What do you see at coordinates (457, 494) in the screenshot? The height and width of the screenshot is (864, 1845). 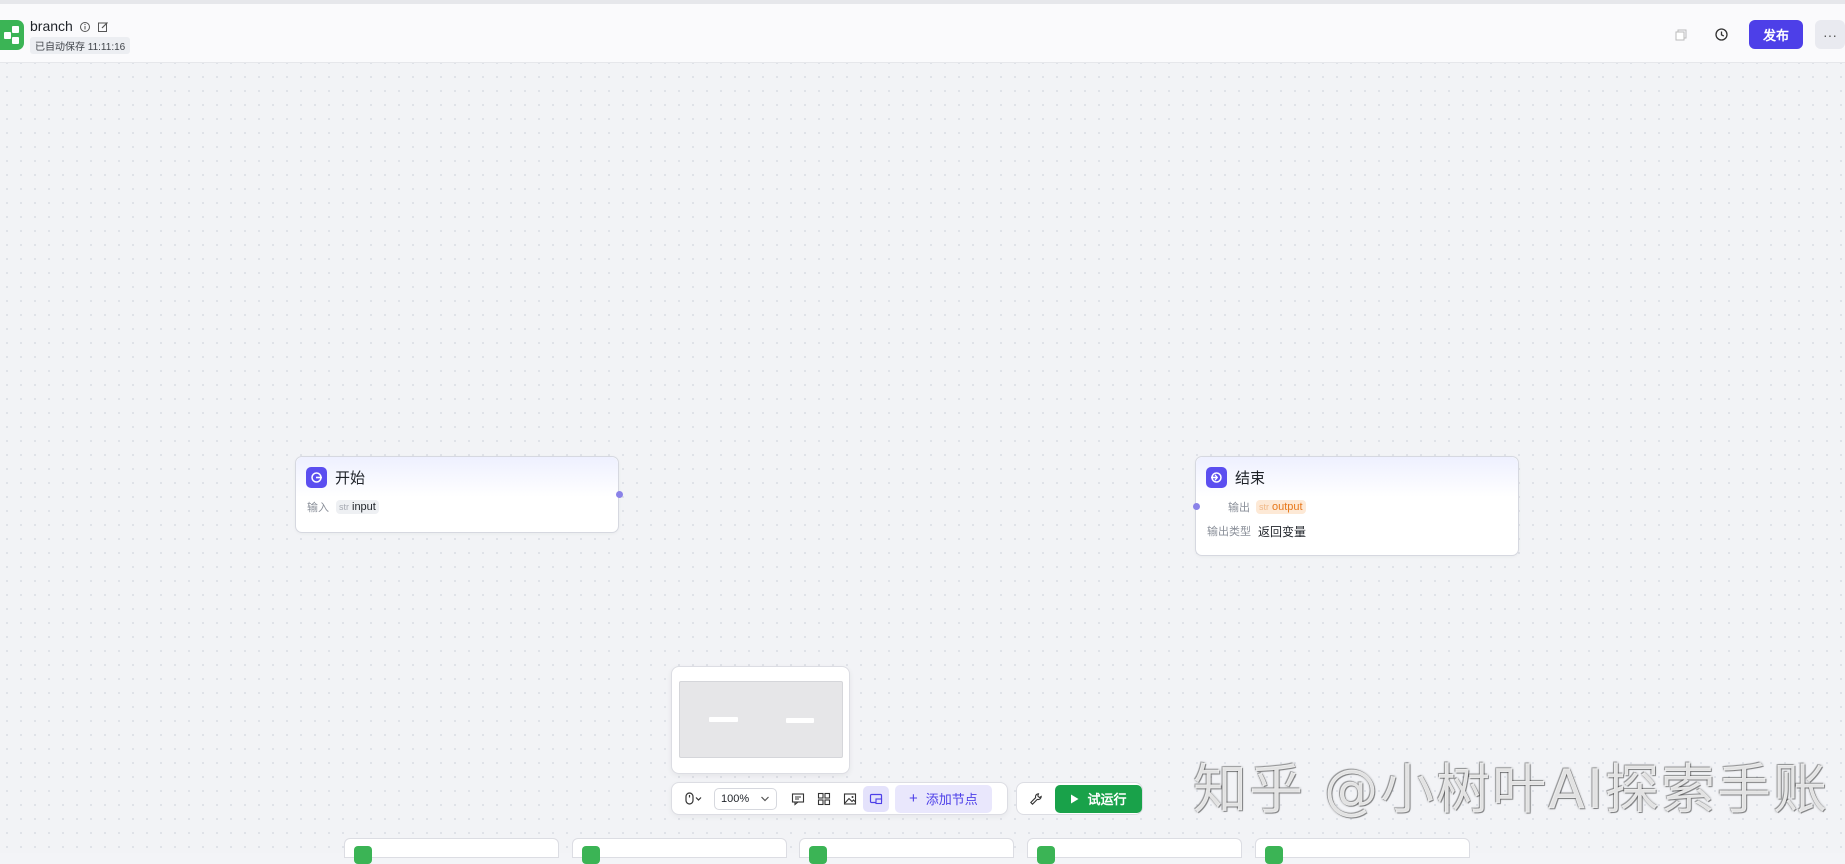 I see `start-node: 开始 输入 str input` at bounding box center [457, 494].